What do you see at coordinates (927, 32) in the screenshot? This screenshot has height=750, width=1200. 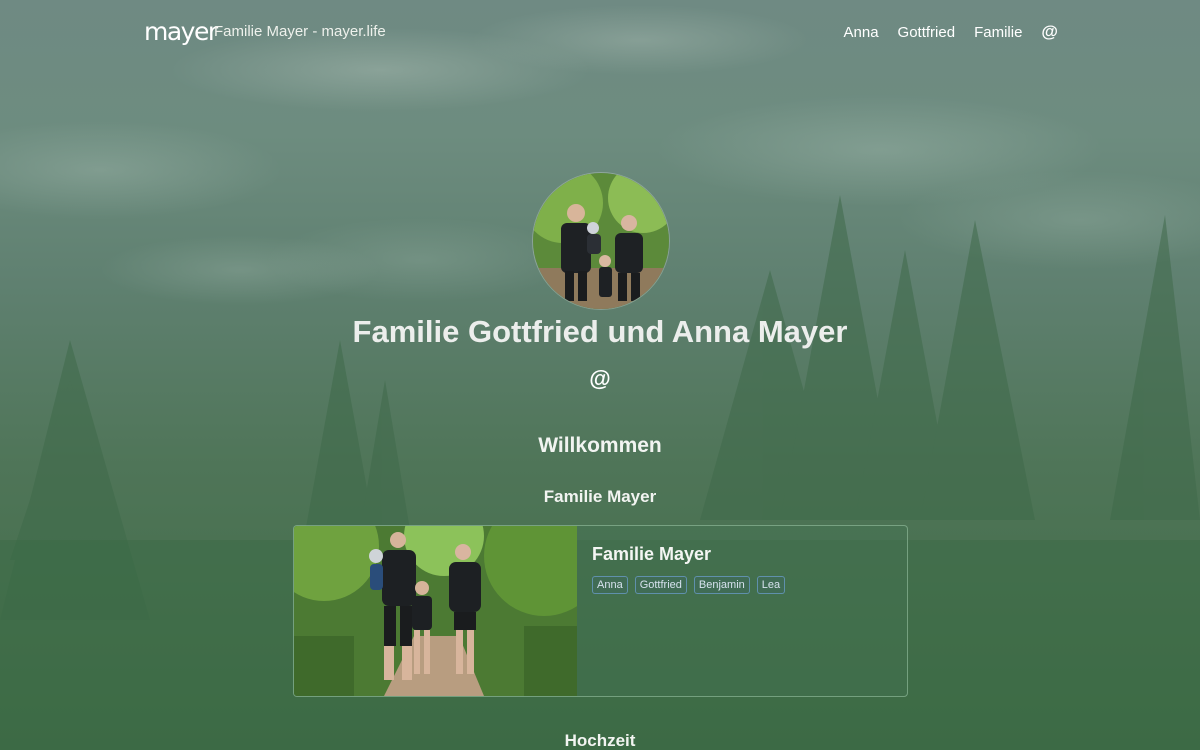 I see `nav-link-gottfried: Gottfried` at bounding box center [927, 32].